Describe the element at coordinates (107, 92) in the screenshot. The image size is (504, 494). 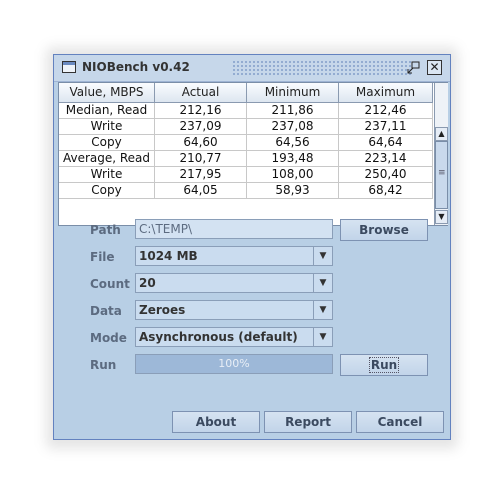
I see `column-header: Value, MBPS` at that location.